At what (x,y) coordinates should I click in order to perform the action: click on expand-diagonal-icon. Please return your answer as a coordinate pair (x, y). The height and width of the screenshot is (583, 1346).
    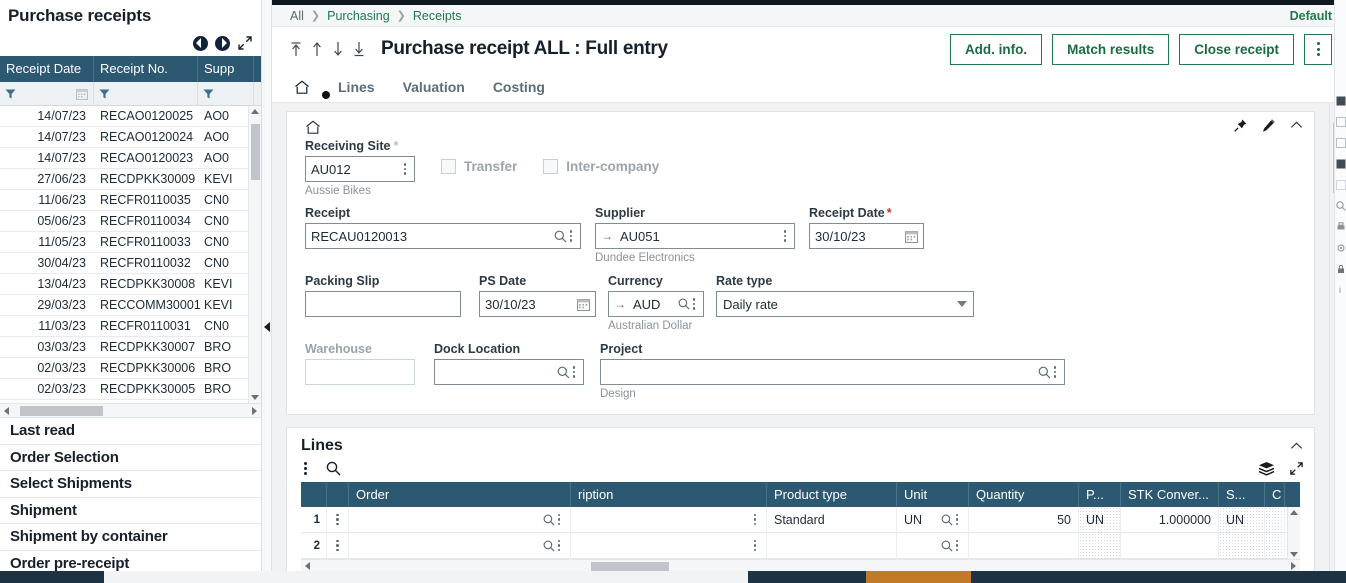
    Looking at the image, I should click on (245, 43).